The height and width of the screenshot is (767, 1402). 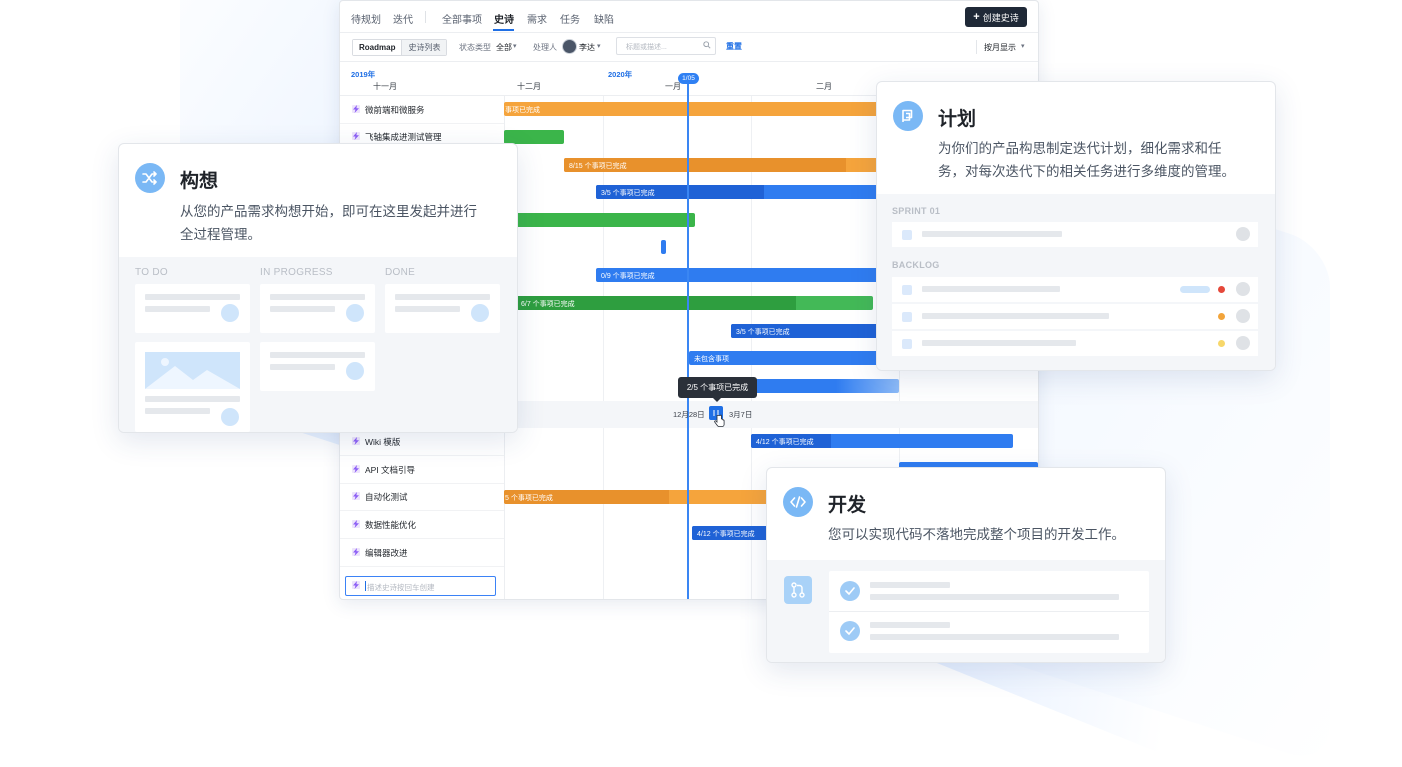 I want to click on status-filter-select: 全部, so click(x=504, y=47).